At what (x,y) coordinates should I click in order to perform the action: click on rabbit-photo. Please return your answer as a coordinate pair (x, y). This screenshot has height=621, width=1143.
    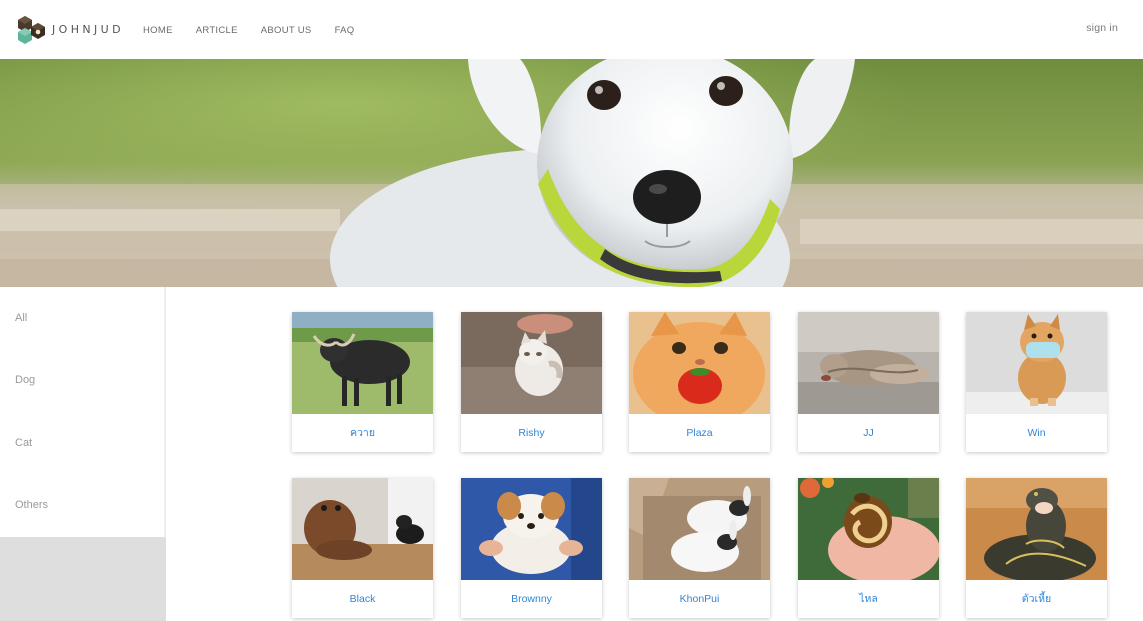
    Looking at the image, I should click on (699, 529).